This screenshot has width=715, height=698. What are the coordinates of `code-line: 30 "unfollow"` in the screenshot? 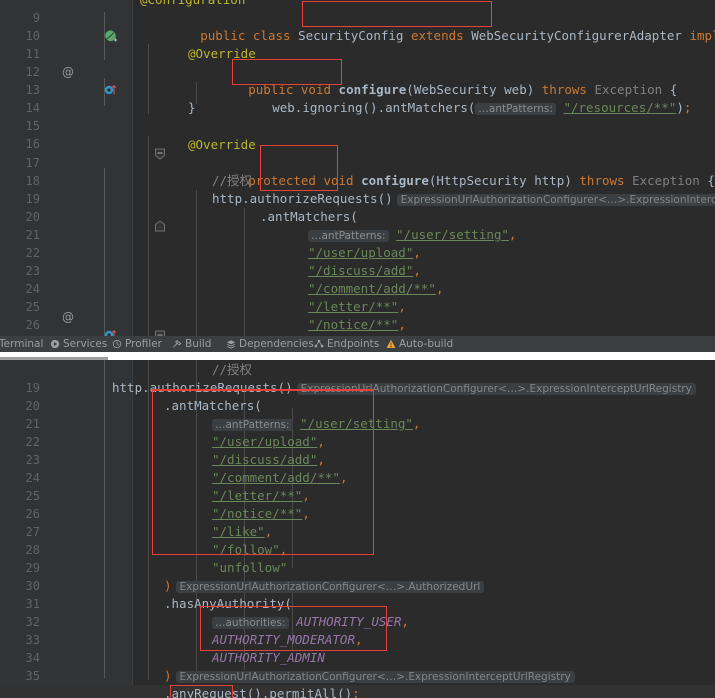 It's located at (357, 576).